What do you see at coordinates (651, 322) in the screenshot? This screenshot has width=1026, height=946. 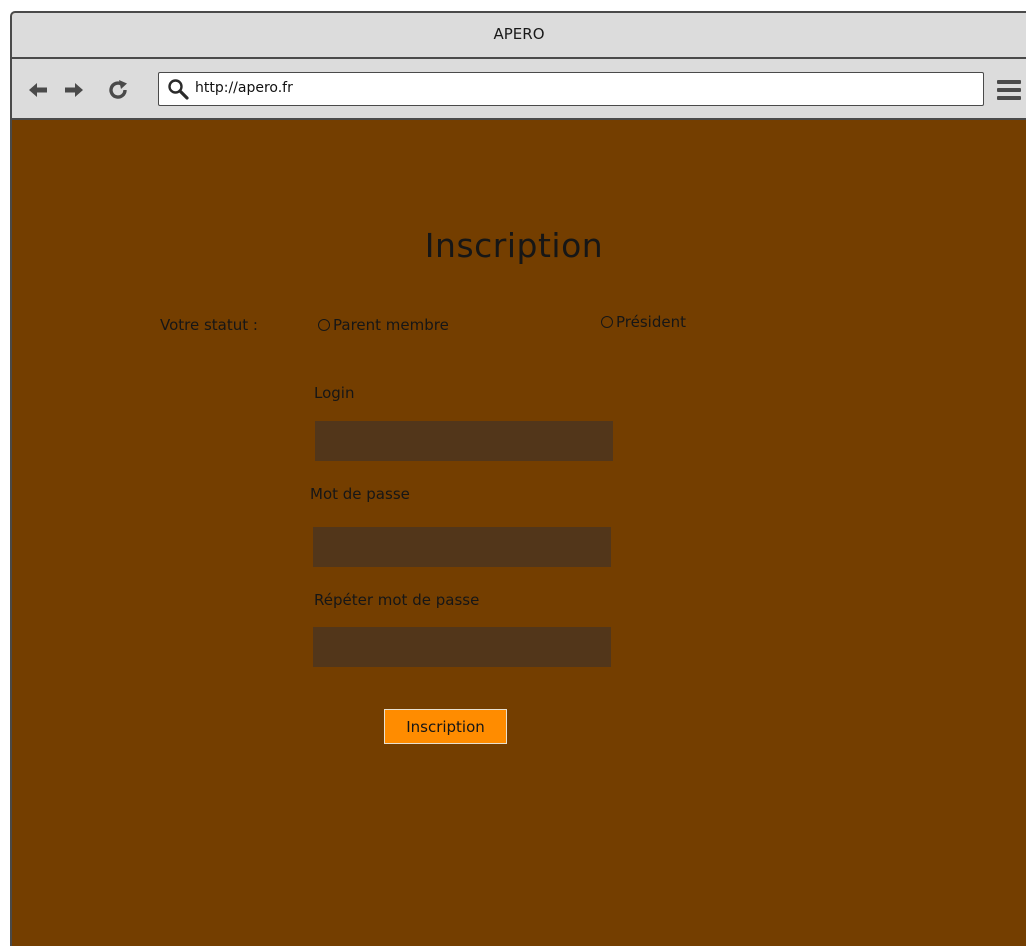 I see `radio-label: Président` at bounding box center [651, 322].